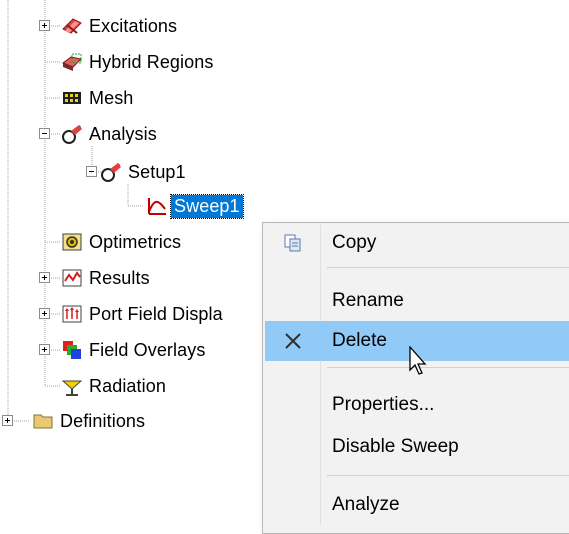  Describe the element at coordinates (143, 172) in the screenshot. I see `tree-item-setup1: Setup1` at that location.